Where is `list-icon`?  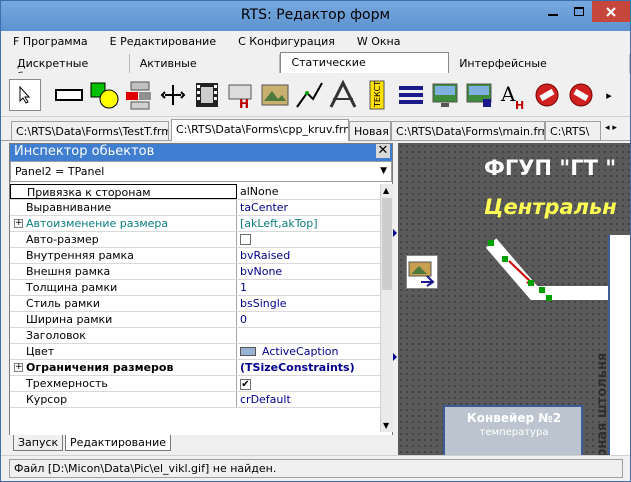 list-icon is located at coordinates (411, 95).